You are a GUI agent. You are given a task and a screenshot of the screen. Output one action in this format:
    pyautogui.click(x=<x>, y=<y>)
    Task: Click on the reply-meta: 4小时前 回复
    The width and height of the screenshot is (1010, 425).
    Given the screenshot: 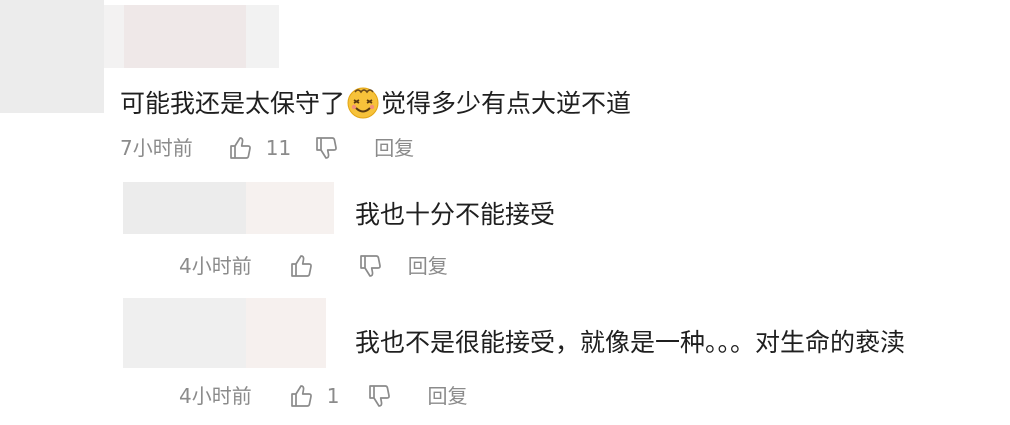 What is the action you would take?
    pyautogui.click(x=313, y=266)
    